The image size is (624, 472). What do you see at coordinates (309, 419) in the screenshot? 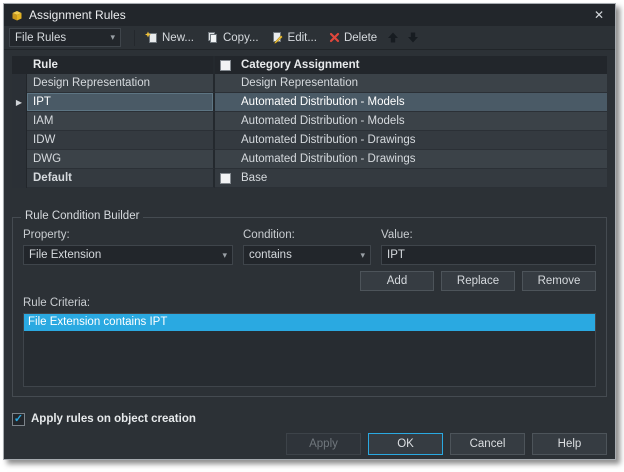
I see `apply-rules-row: ✓ Apply rules on object creation` at bounding box center [309, 419].